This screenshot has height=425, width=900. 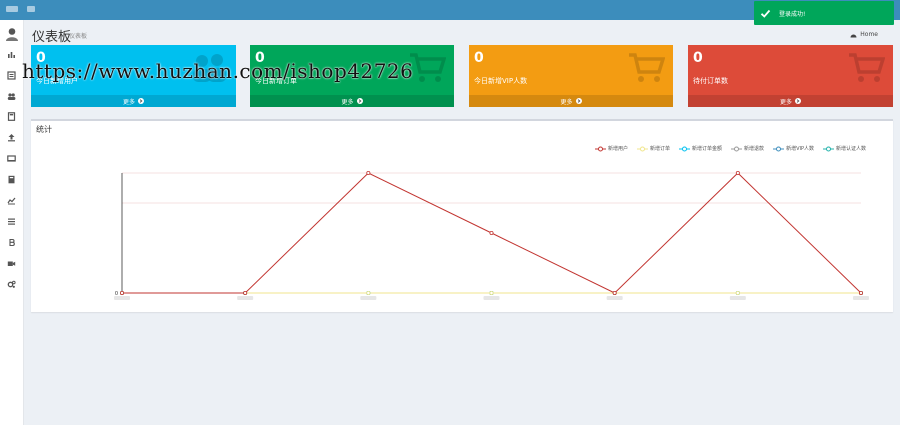 What do you see at coordinates (11, 75) in the screenshot?
I see `list-icon` at bounding box center [11, 75].